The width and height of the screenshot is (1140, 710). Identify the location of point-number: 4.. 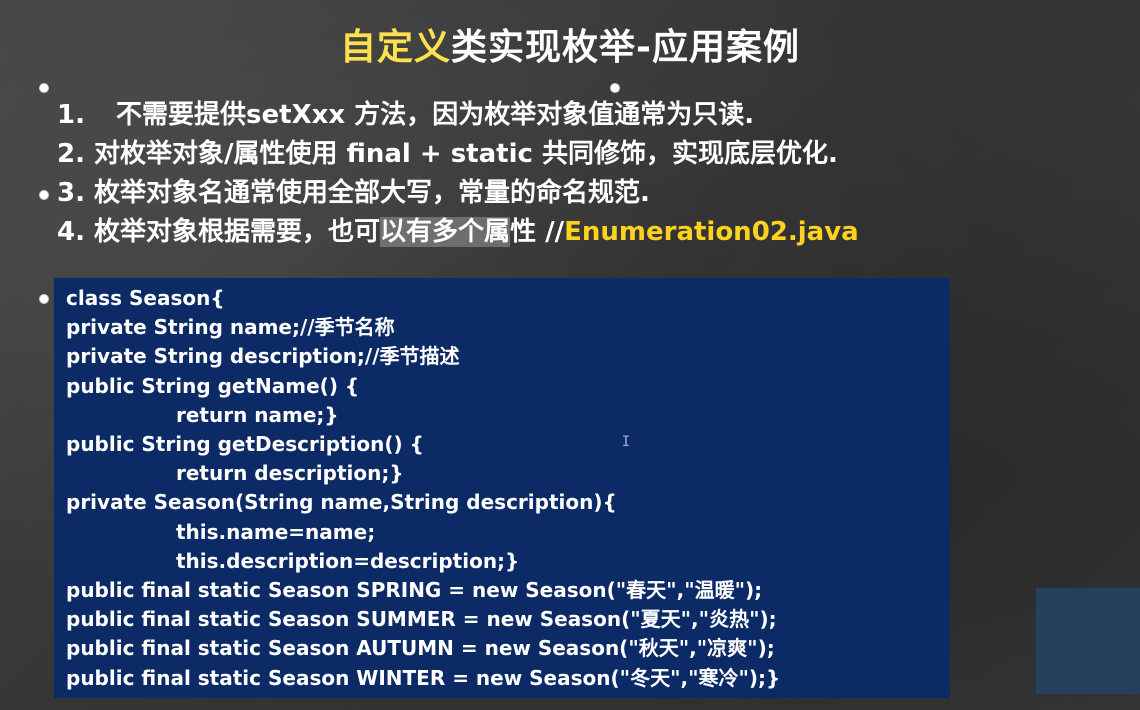
(71, 232).